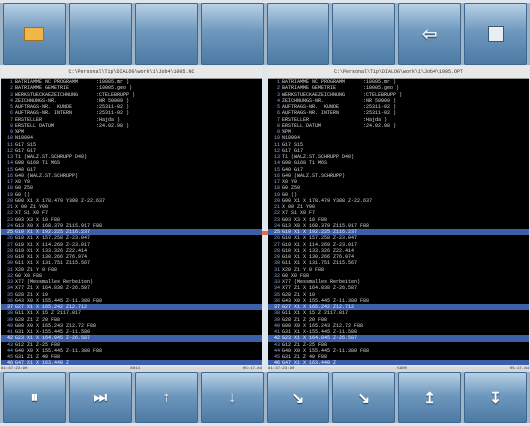 This screenshot has height=426, width=530. I want to click on window-button, so click(495, 34).